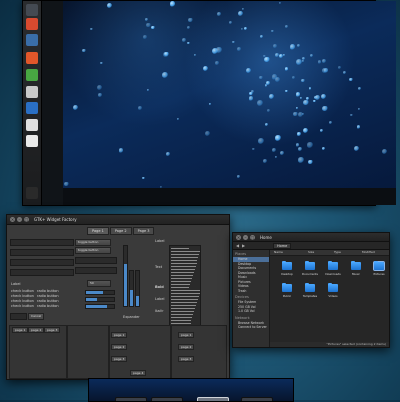  I want to click on tab-page-2-side: page 2, so click(119, 347).